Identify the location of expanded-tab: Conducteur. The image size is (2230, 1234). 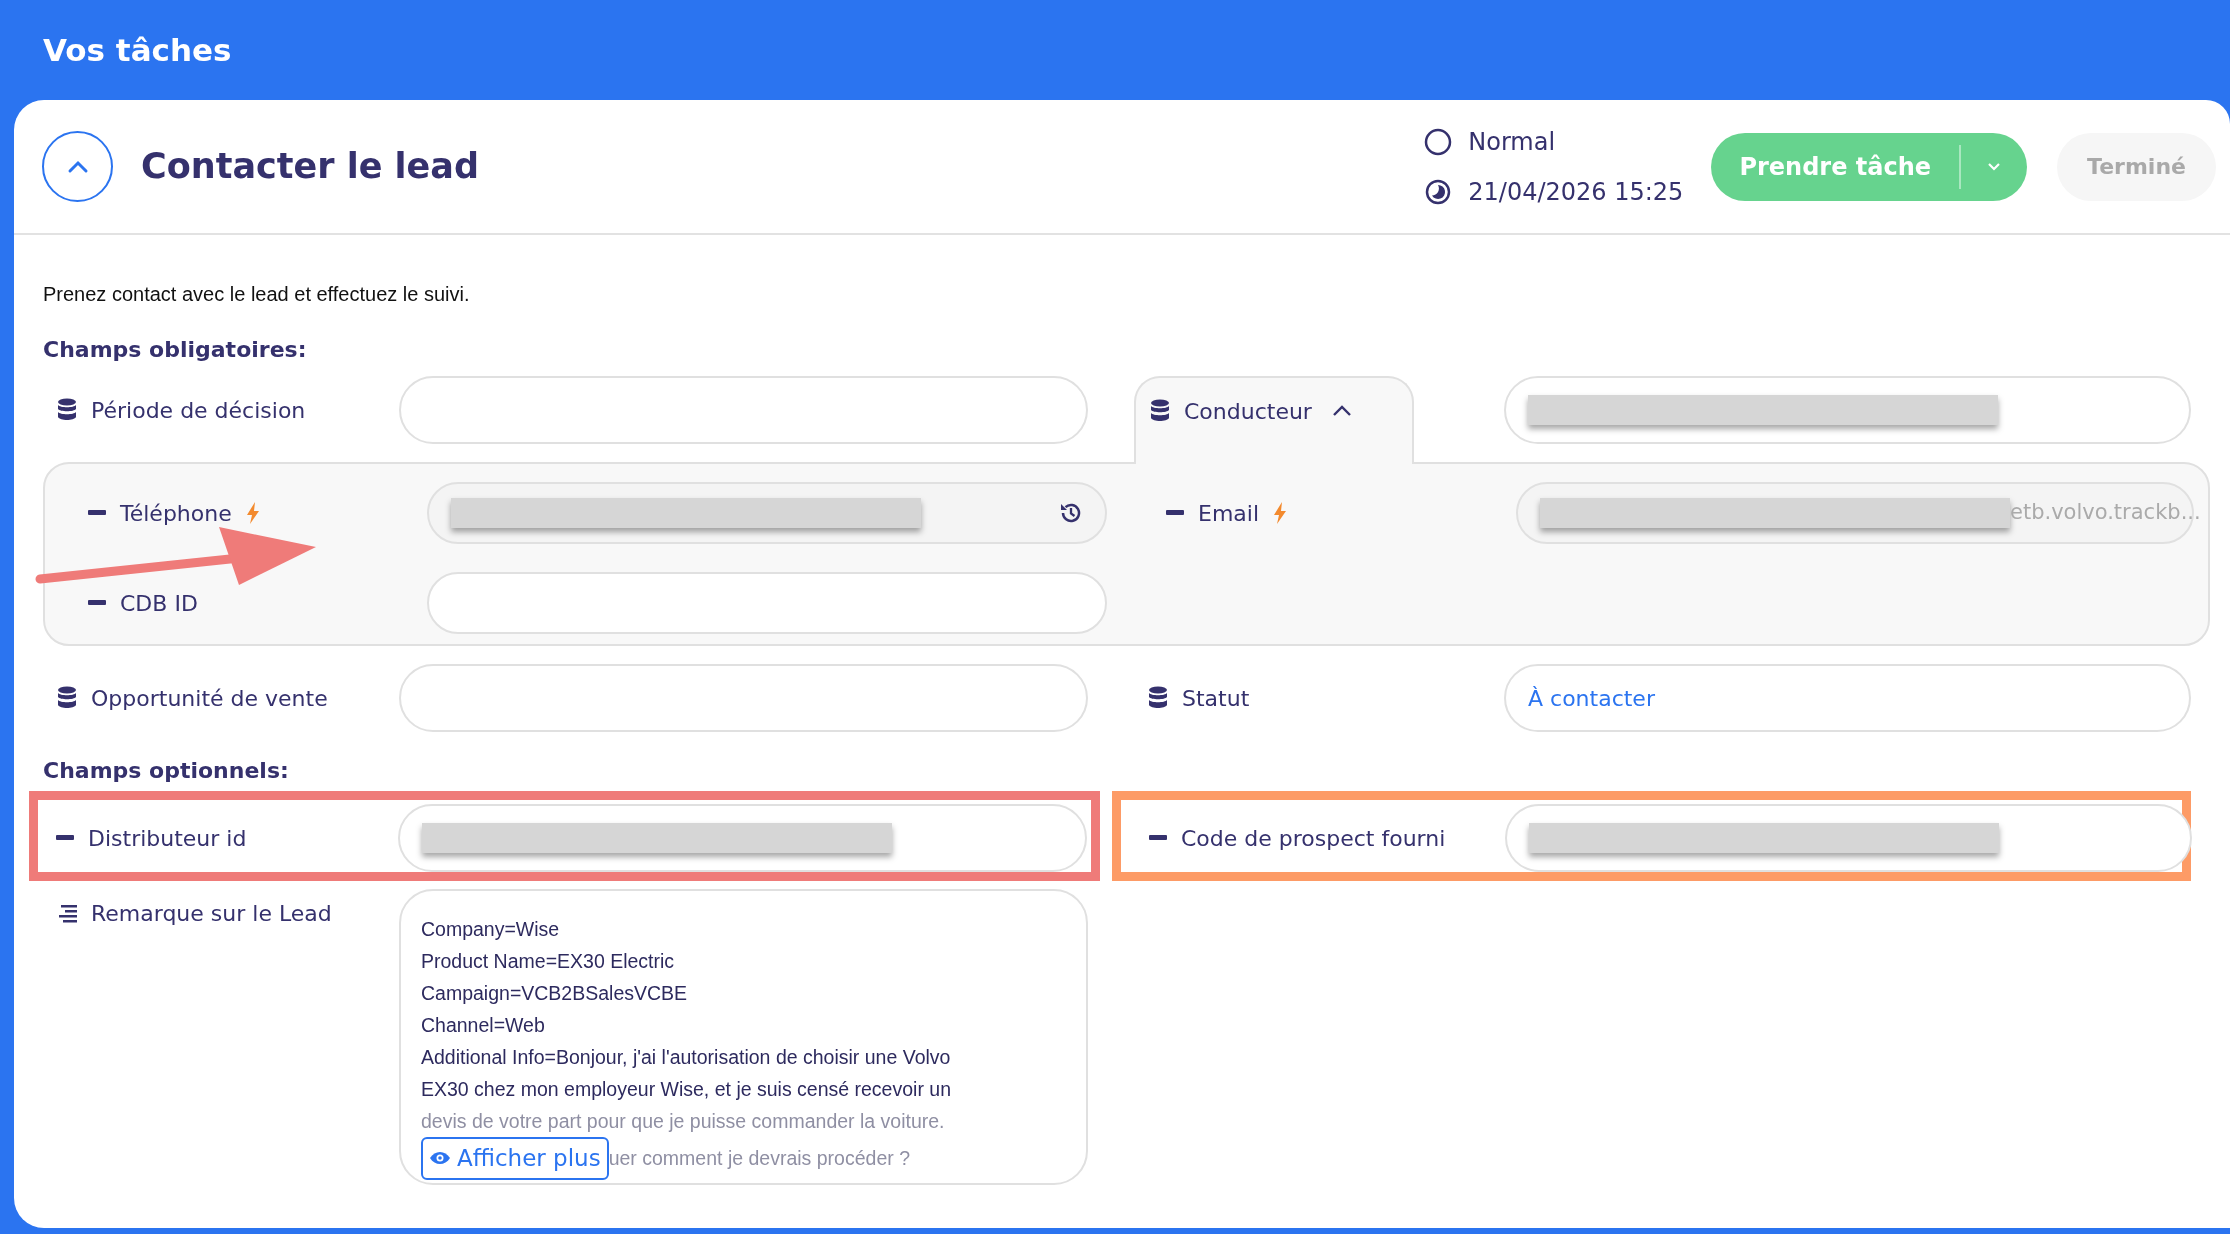
(1274, 420).